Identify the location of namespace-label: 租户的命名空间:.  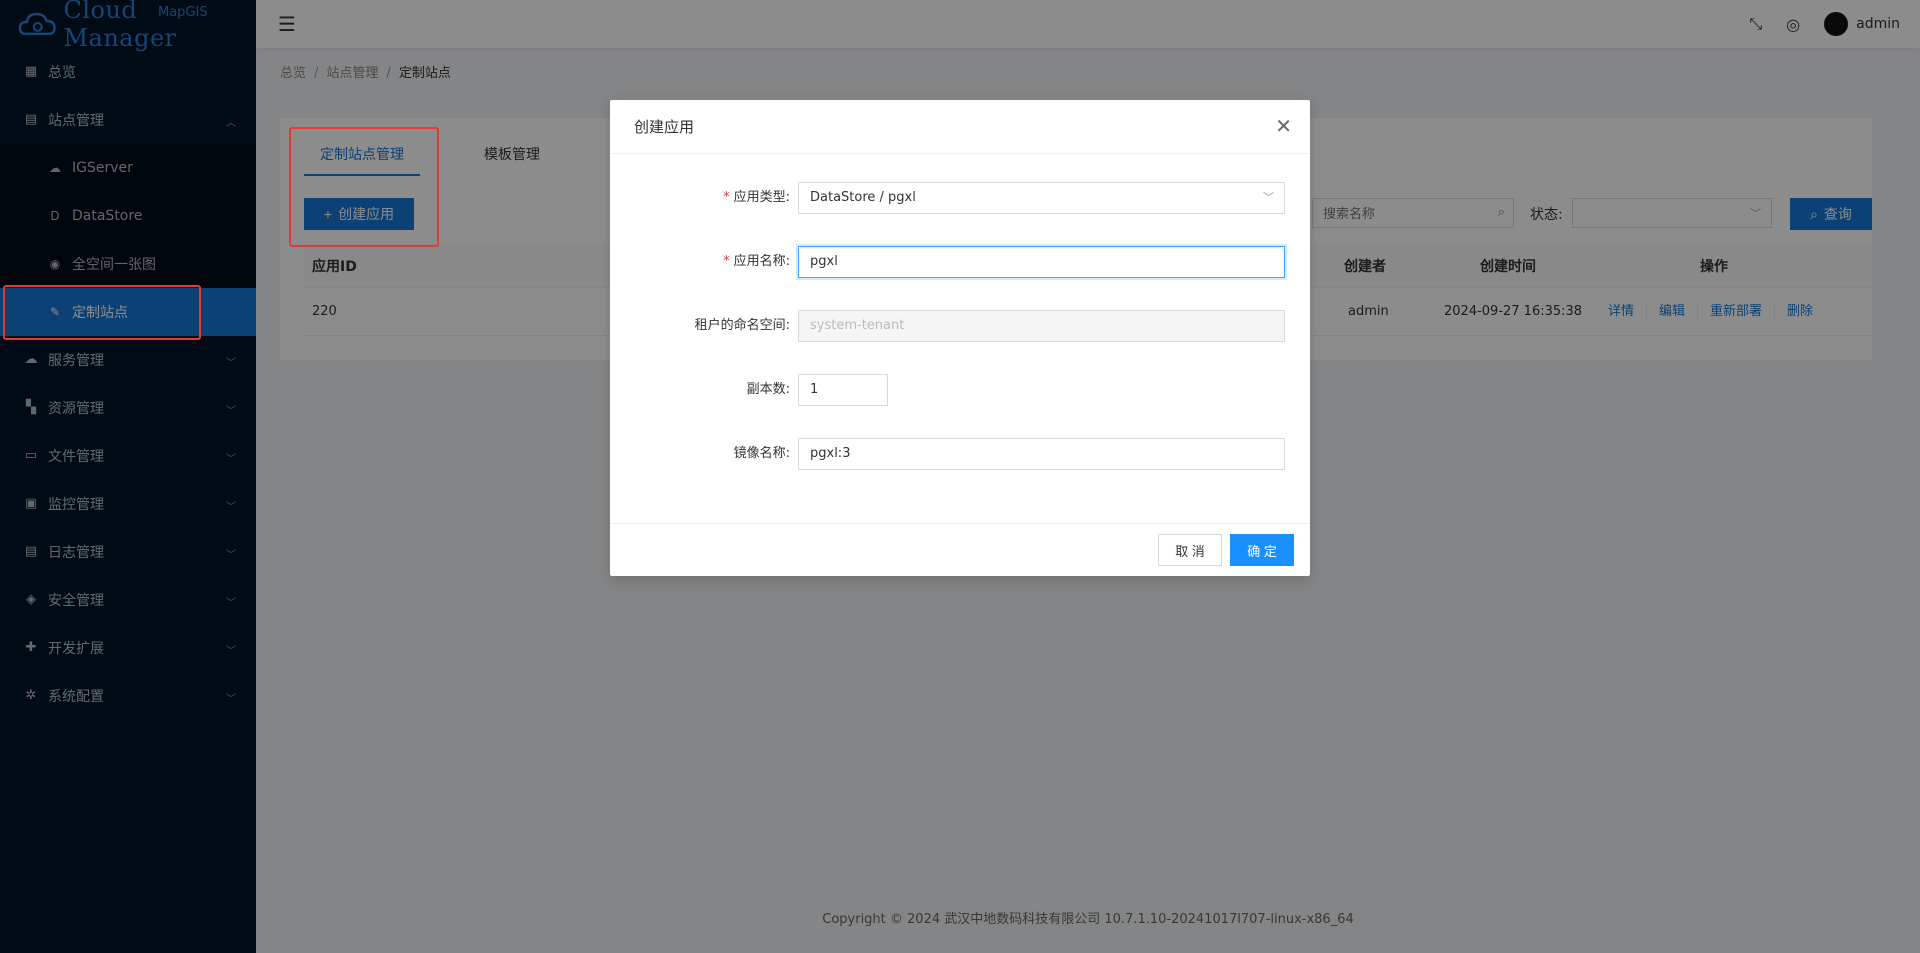
(742, 325).